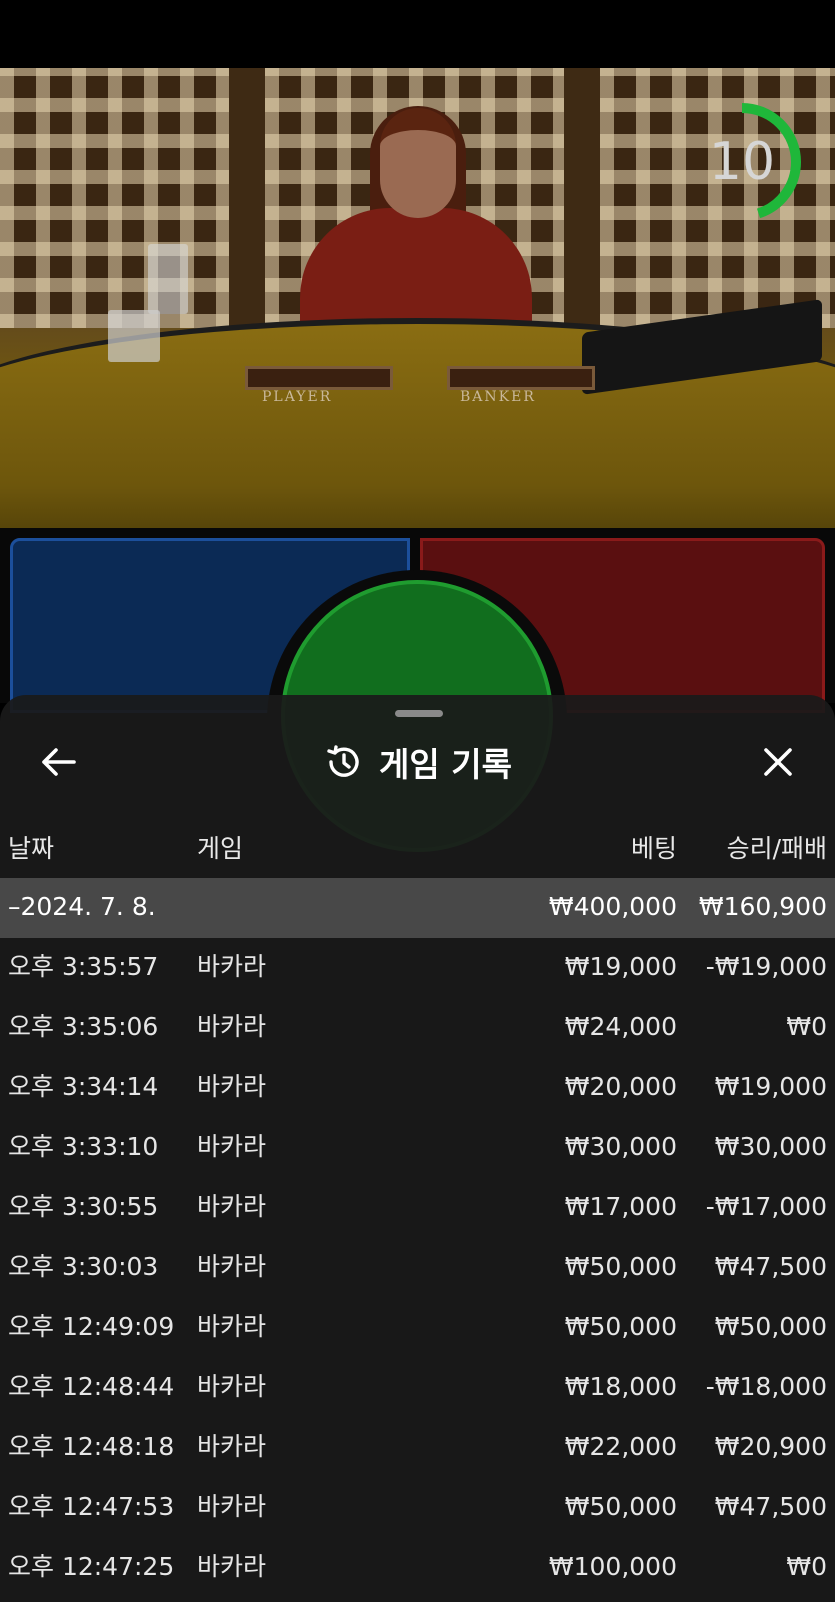 This screenshot has height=1602, width=835. I want to click on table-row: 오후 3:30:03 바카라 ₩50,000 ₩47,500, so click(417, 1268).